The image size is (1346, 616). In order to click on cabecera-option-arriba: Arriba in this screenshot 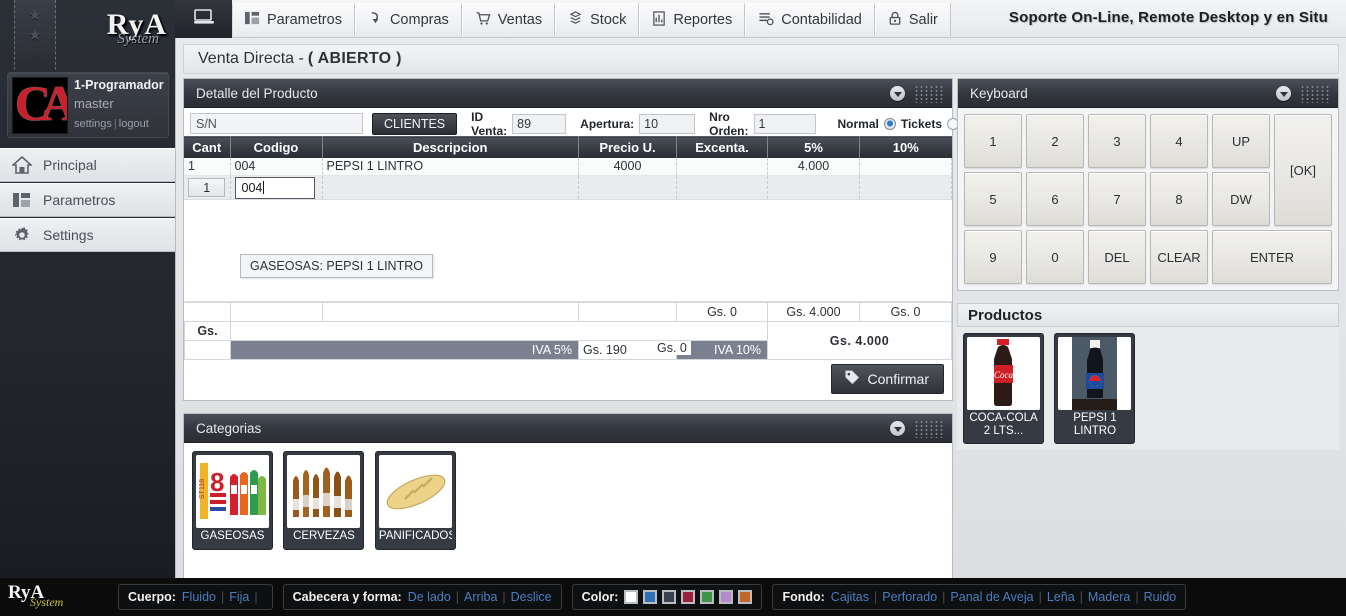, I will do `click(480, 597)`.